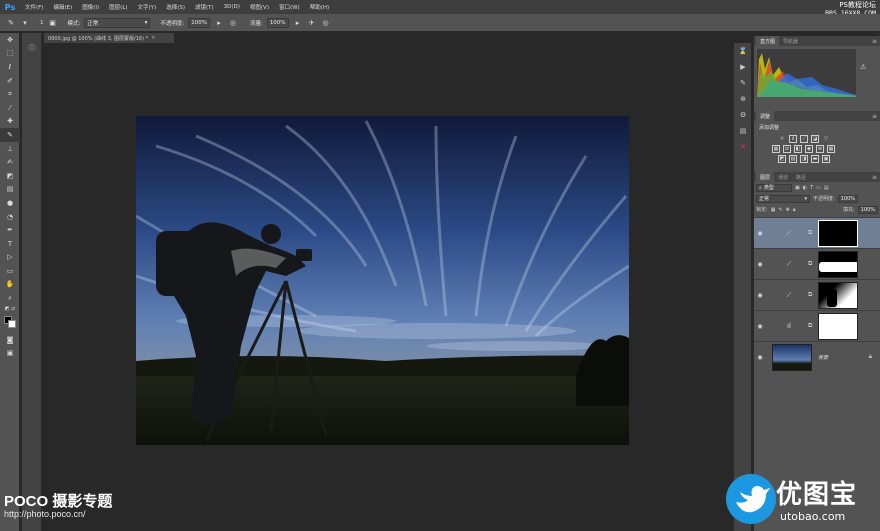 Image resolution: width=880 pixels, height=531 pixels. Describe the element at coordinates (312, 23) in the screenshot. I see `airbrush-icon: ✈` at that location.